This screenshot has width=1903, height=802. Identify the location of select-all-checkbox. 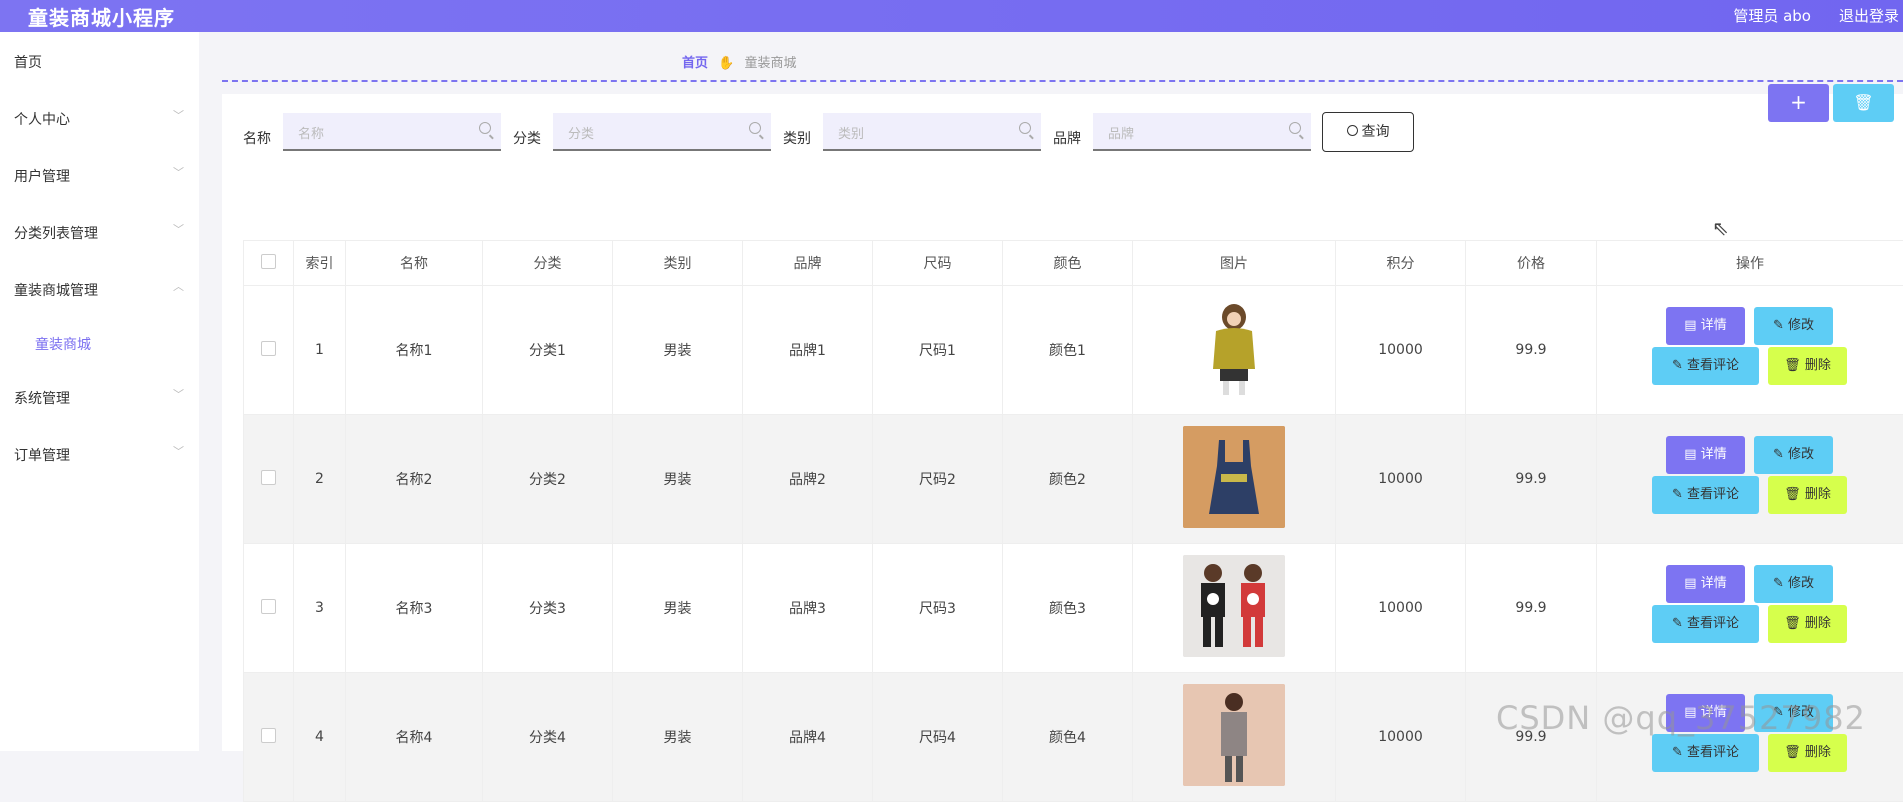
(268, 261).